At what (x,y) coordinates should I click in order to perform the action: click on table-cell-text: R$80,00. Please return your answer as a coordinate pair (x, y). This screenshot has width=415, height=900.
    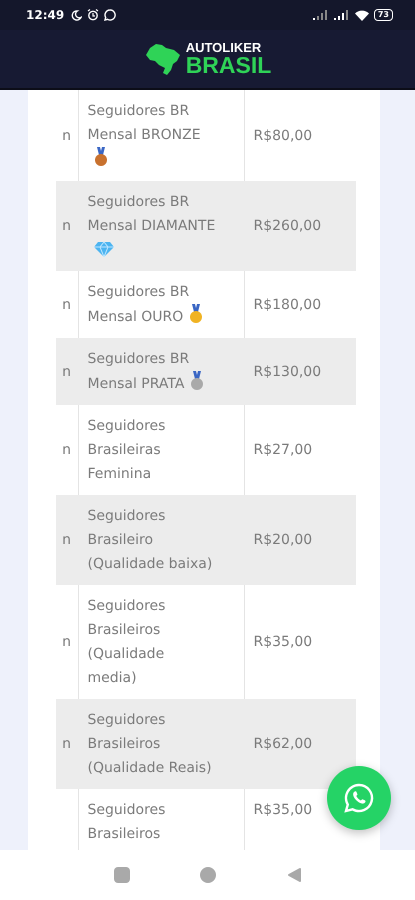
    Looking at the image, I should click on (283, 136).